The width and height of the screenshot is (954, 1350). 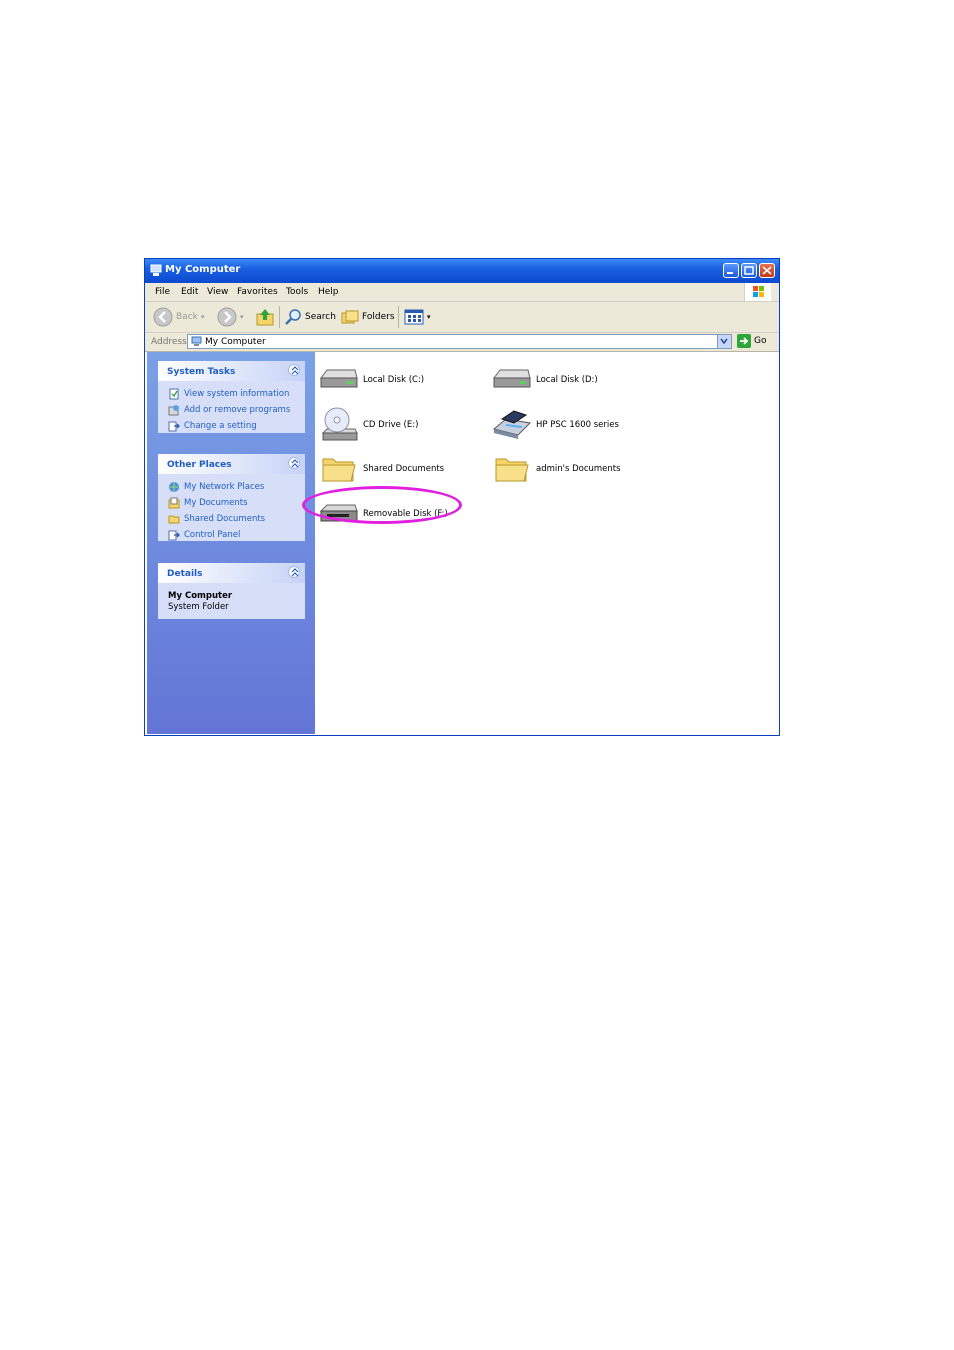 What do you see at coordinates (235, 342) in the screenshot?
I see `address-value: My Computer` at bounding box center [235, 342].